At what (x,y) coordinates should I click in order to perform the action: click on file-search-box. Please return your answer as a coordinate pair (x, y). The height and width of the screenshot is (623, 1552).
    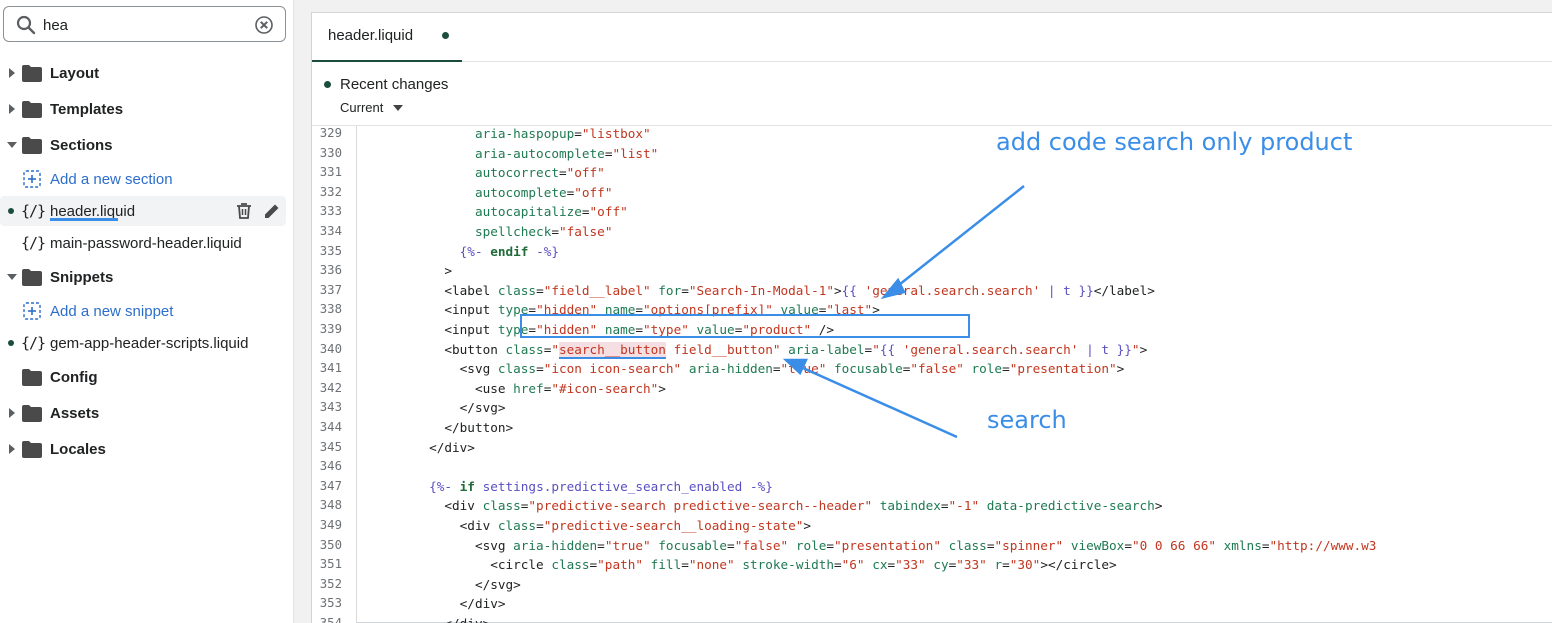
    Looking at the image, I should click on (144, 24).